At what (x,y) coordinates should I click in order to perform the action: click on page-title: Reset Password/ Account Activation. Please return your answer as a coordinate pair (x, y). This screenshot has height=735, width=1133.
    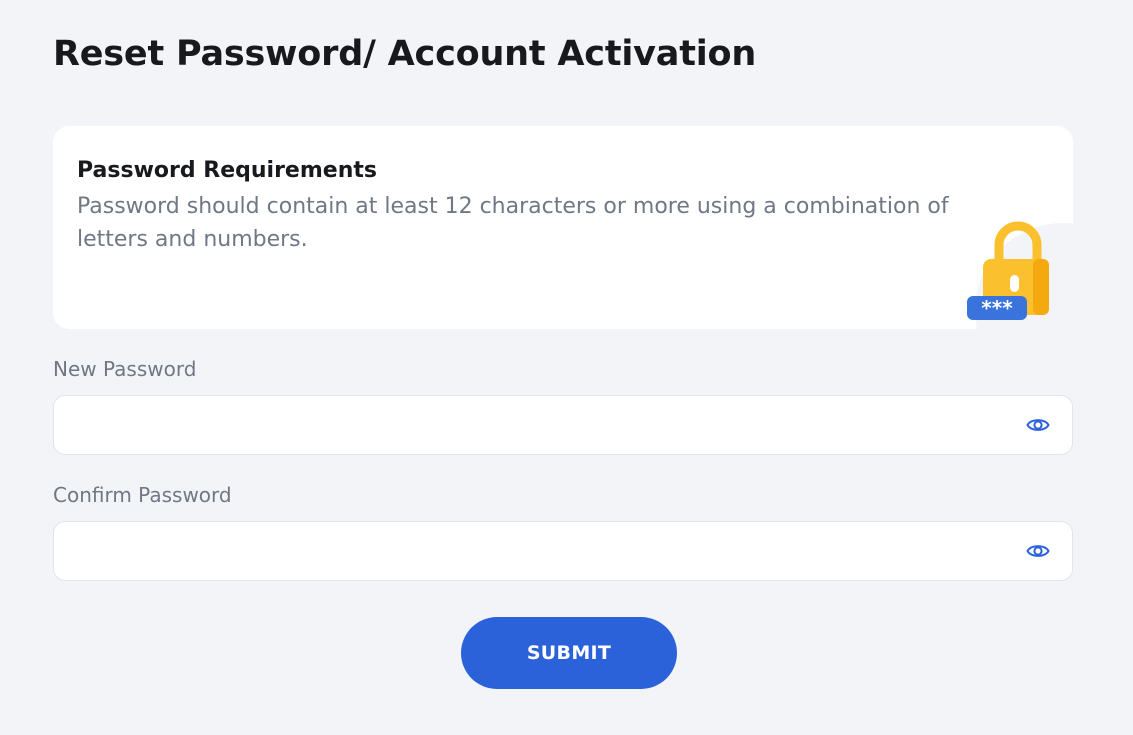
    Looking at the image, I should click on (405, 54).